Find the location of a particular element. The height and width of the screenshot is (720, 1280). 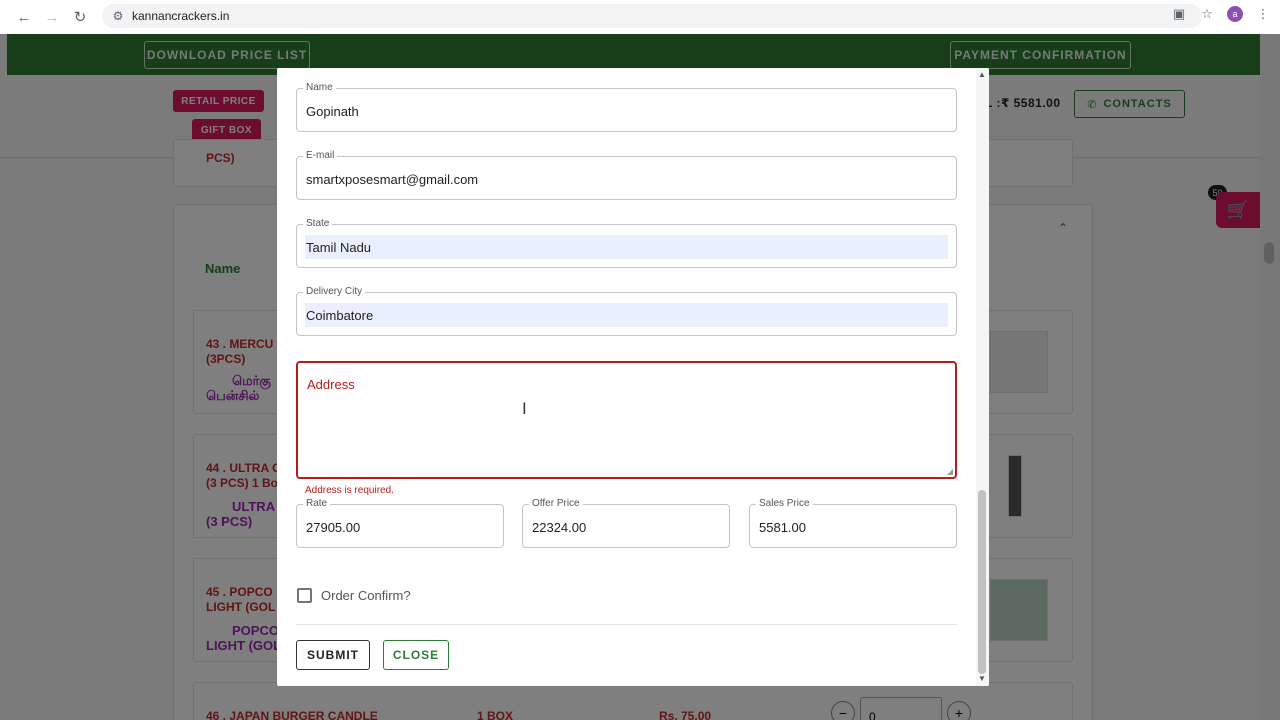

address-error-message: Address is required. is located at coordinates (349, 490).